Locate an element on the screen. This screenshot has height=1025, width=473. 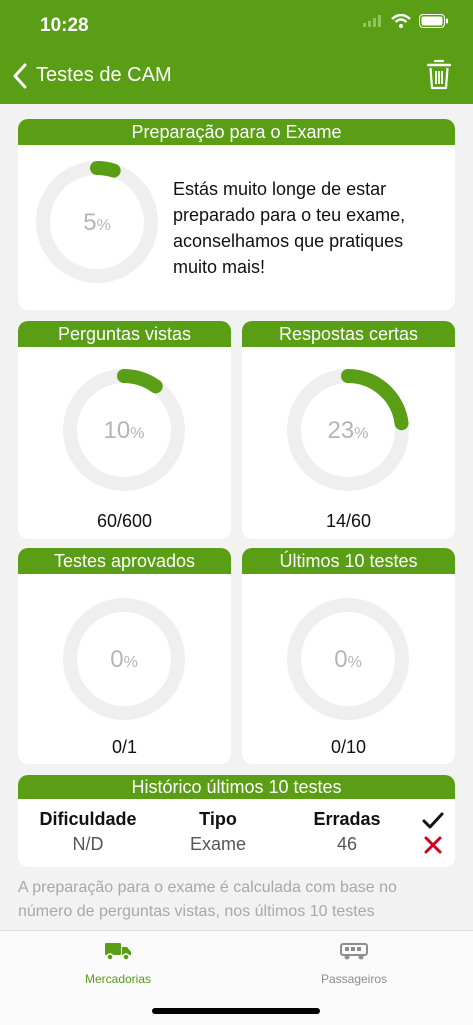
ring-percent: 10% is located at coordinates (124, 430).